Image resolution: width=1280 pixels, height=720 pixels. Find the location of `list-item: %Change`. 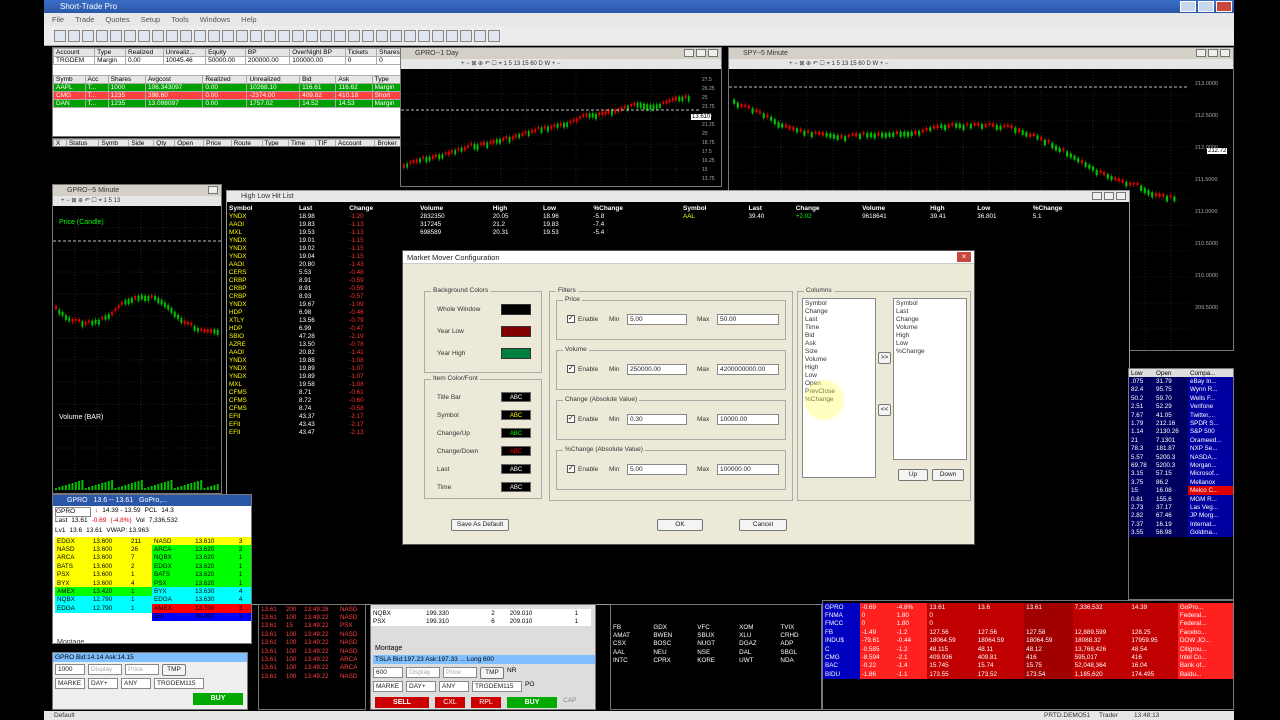

list-item: %Change is located at coordinates (930, 352).